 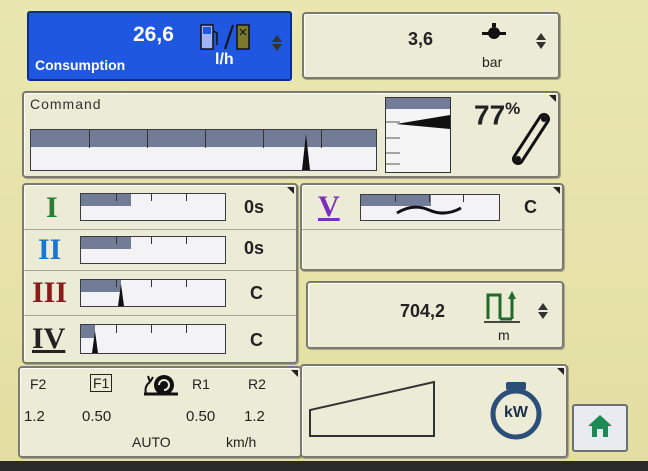 What do you see at coordinates (97, 416) in the screenshot?
I see `gear-f1-value: 0.50` at bounding box center [97, 416].